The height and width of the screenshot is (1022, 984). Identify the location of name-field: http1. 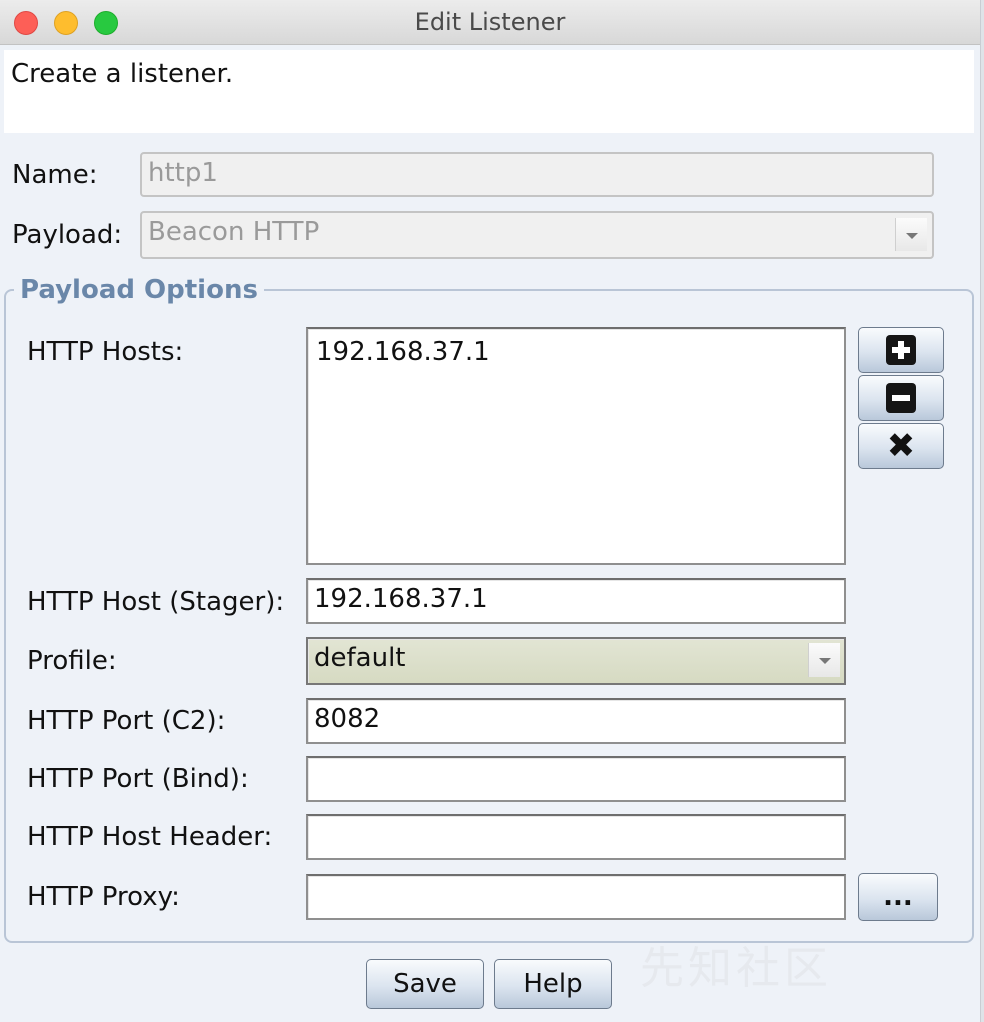
(537, 174).